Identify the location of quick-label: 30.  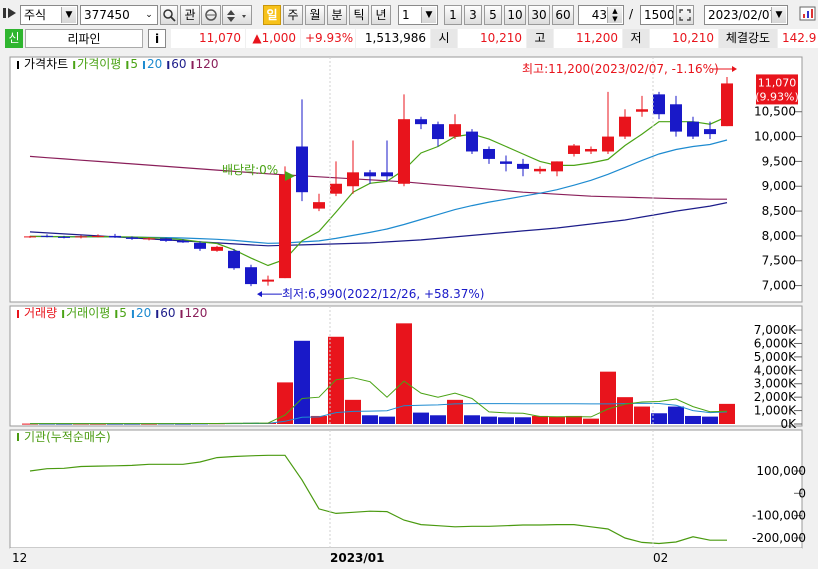
(539, 15).